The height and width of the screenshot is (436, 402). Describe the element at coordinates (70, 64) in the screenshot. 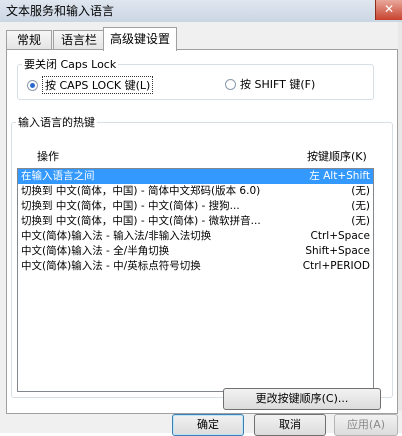

I see `caps-lock-legend: 要关闭 Caps Lock` at that location.